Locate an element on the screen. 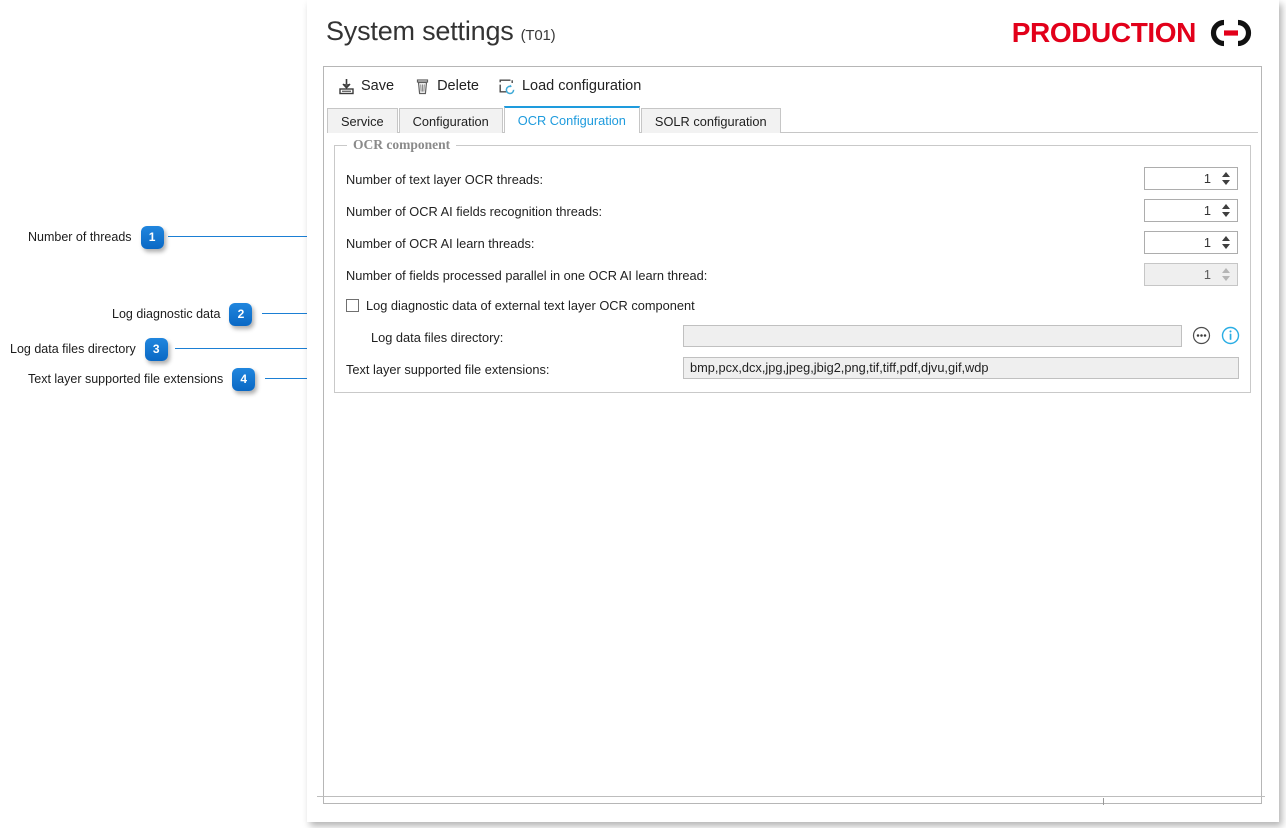 This screenshot has height=828, width=1286. ocr-ai-learn-threads-value: 1 is located at coordinates (1207, 242).